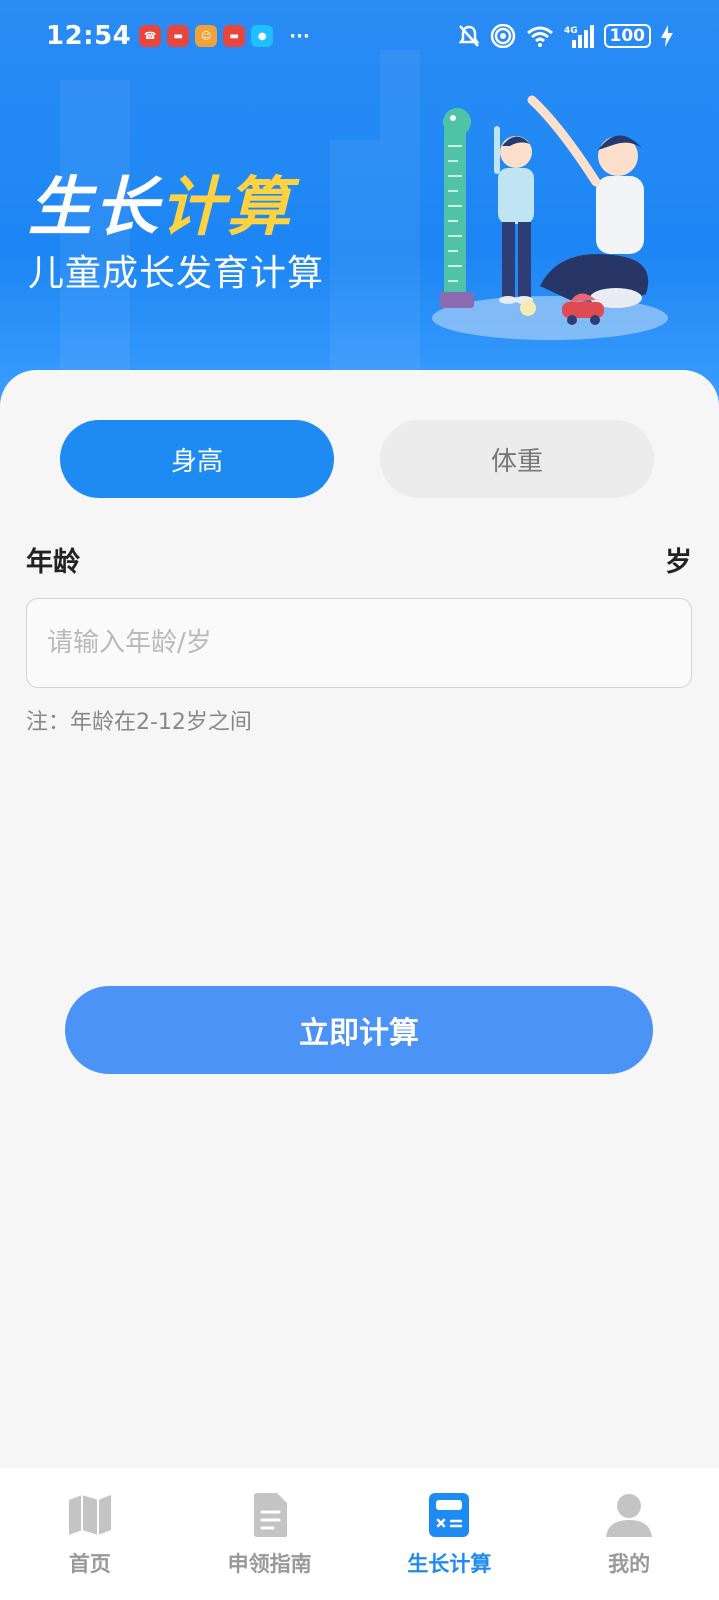  I want to click on app-notification-icon: ☺, so click(206, 36).